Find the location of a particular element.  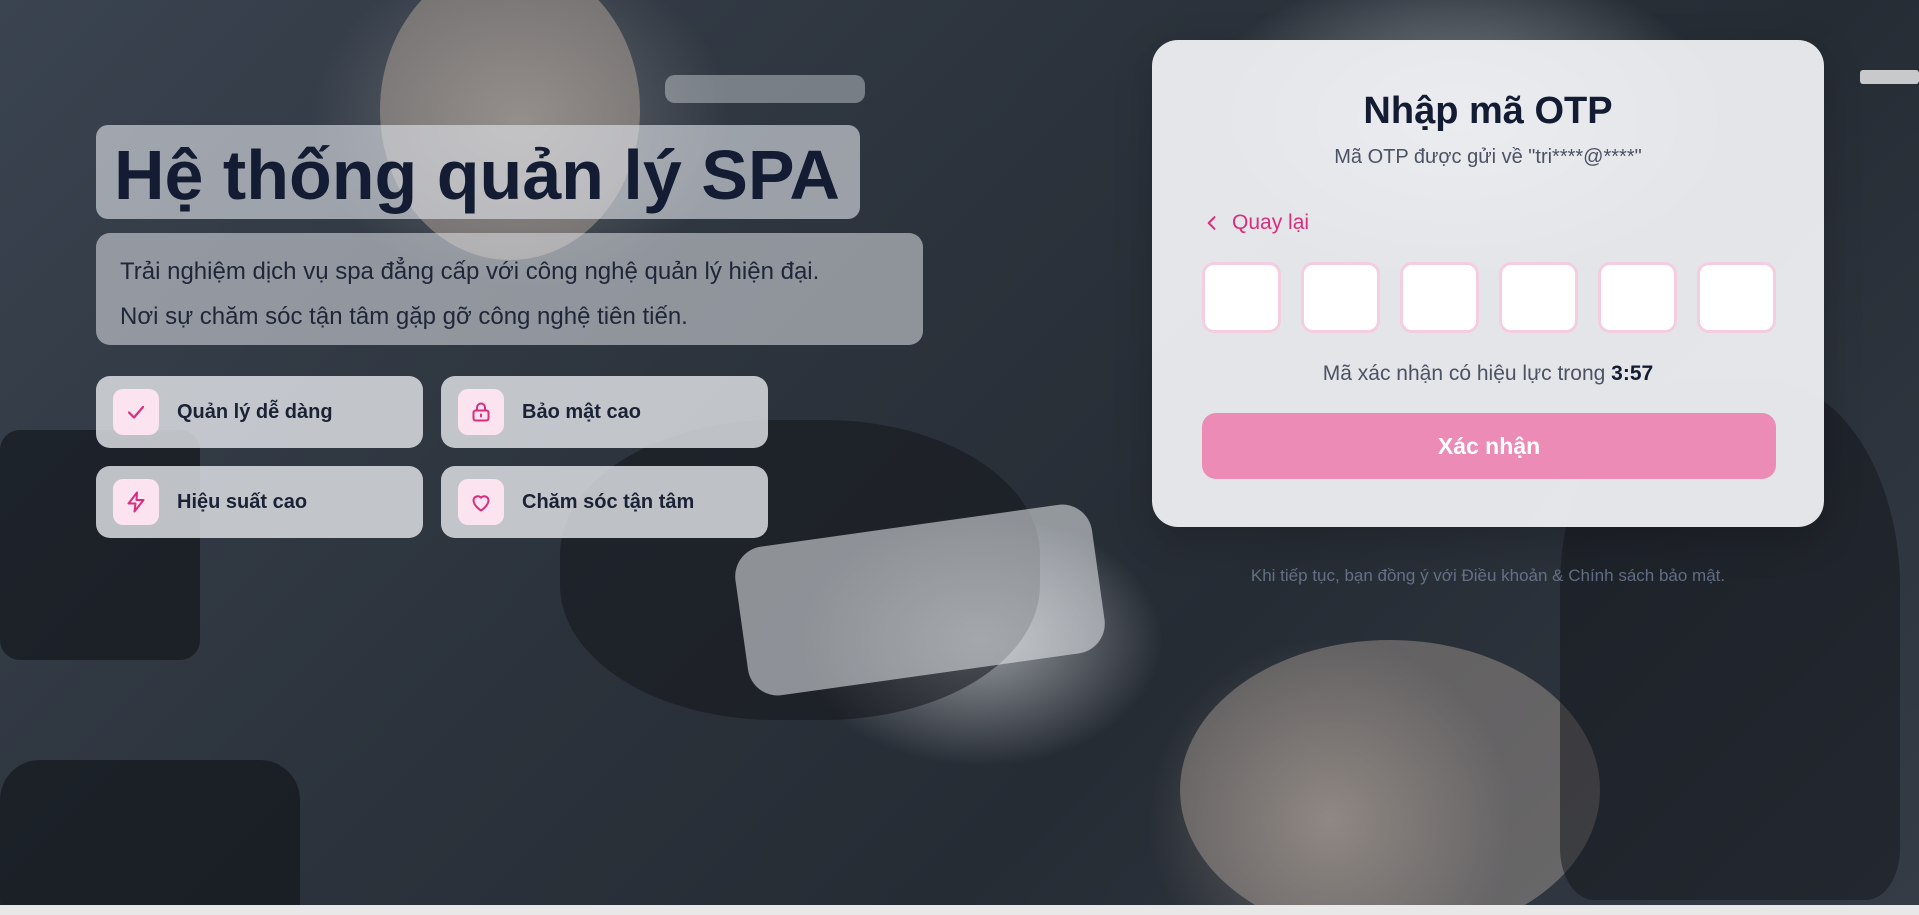

check-icon is located at coordinates (136, 412).